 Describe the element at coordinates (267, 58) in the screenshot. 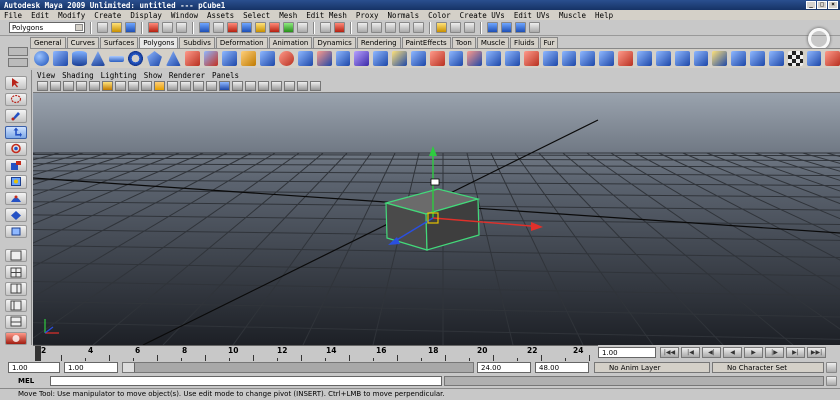

I see `reduce-icon` at that location.